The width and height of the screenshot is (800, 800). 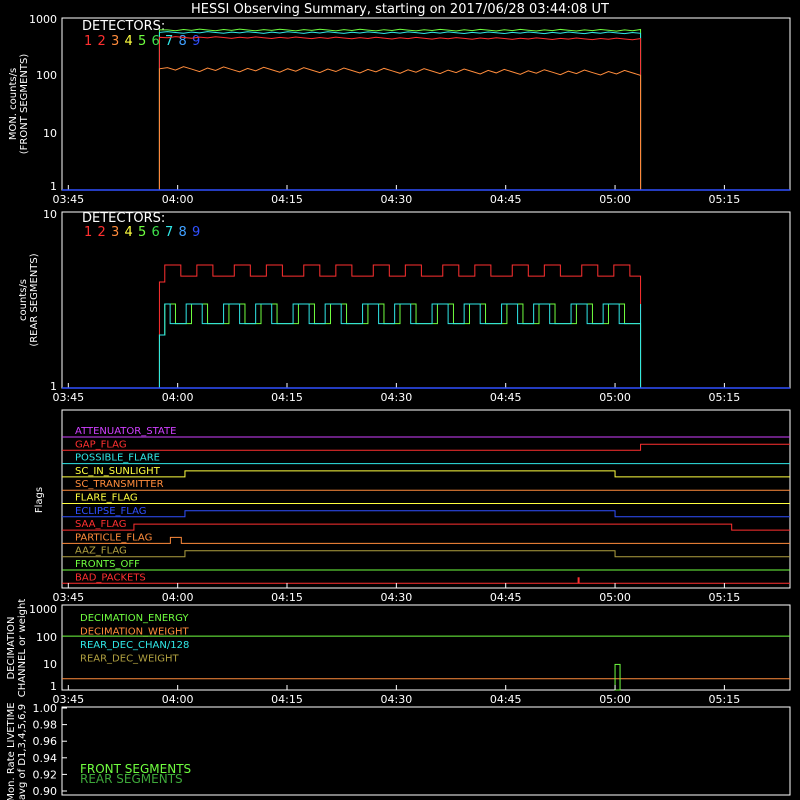 What do you see at coordinates (53, 686) in the screenshot?
I see `decimation-ytick-1: 1` at bounding box center [53, 686].